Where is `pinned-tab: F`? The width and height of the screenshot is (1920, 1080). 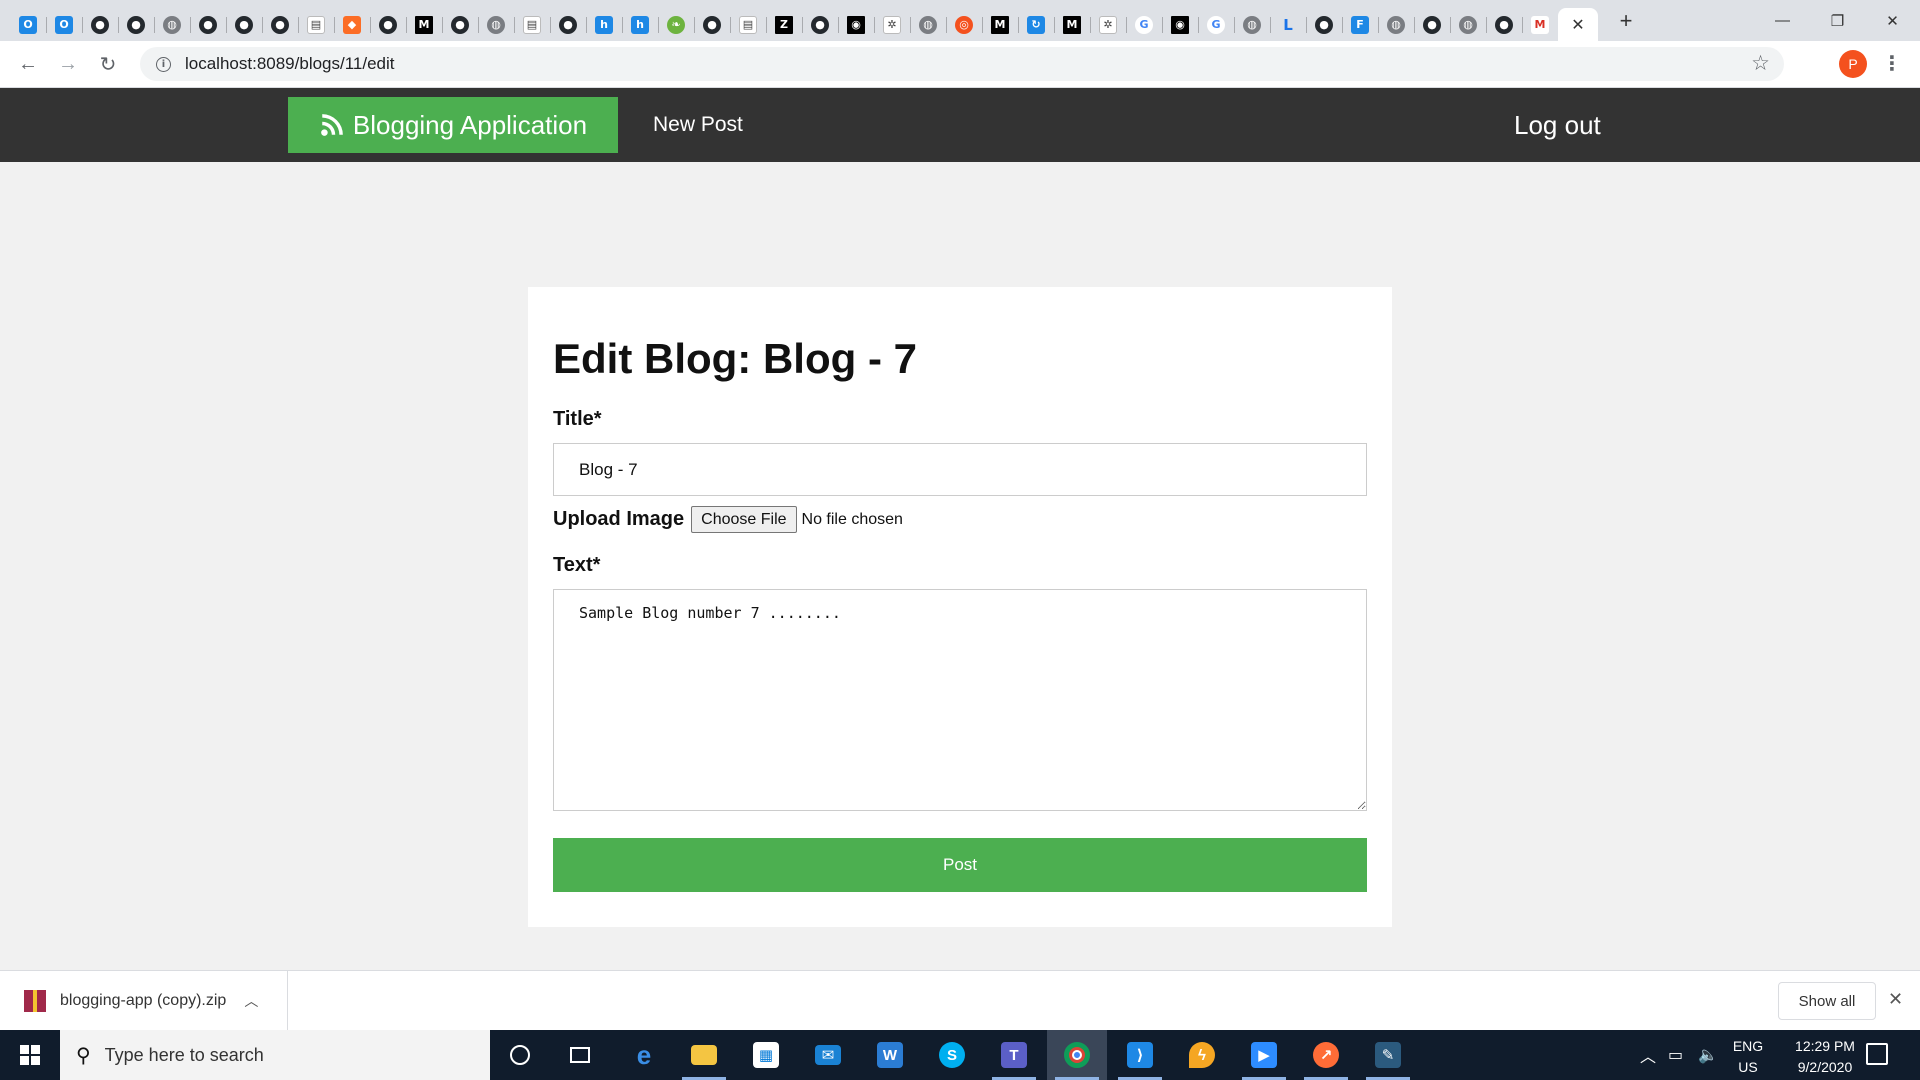 pinned-tab: F is located at coordinates (1360, 24).